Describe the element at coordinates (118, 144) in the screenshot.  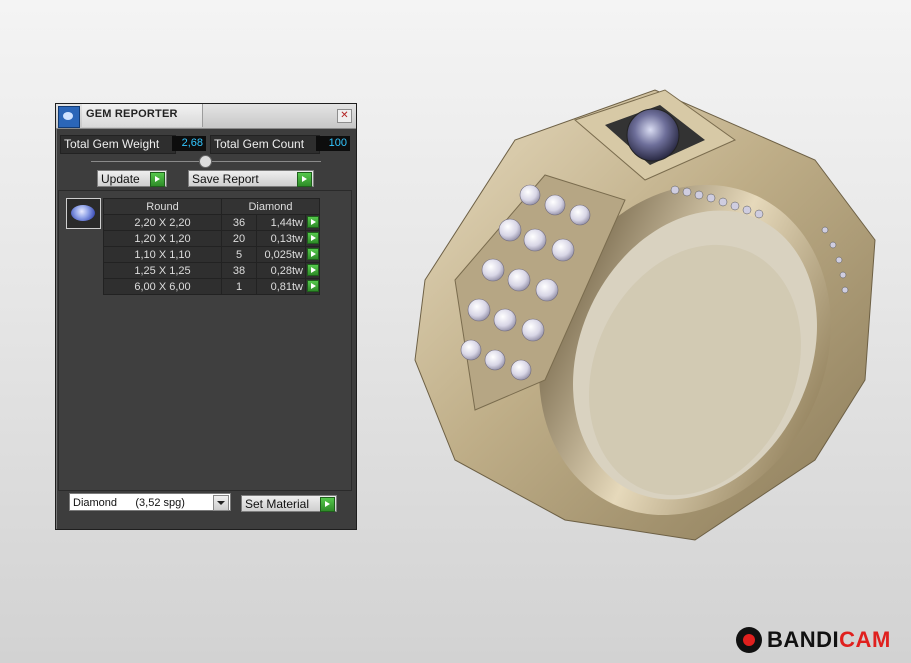
I see `total-gem-weight-label: Total Gem Weight` at that location.